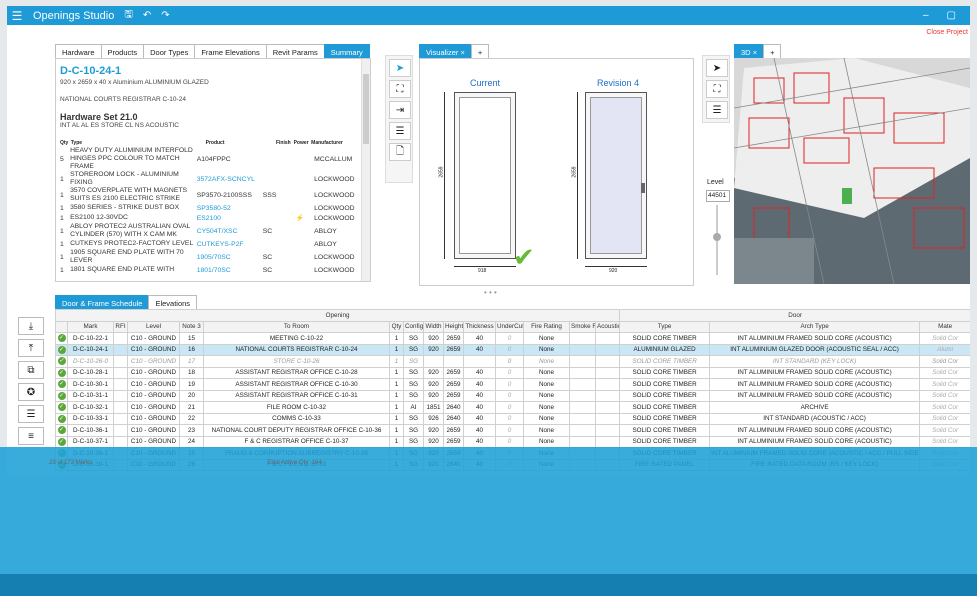  Describe the element at coordinates (90, 326) in the screenshot. I see `col-mark: Mark` at that location.